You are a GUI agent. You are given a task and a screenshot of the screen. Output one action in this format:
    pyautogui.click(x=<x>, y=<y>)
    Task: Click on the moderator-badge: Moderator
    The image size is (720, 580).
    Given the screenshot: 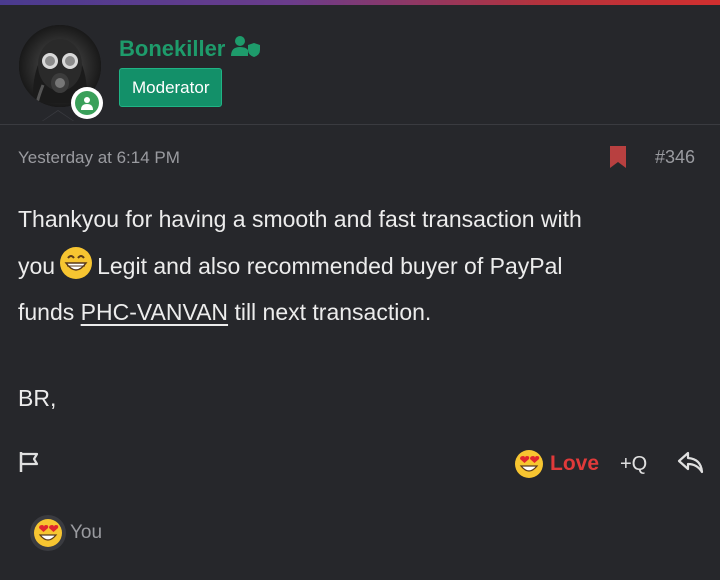 What is the action you would take?
    pyautogui.click(x=171, y=87)
    